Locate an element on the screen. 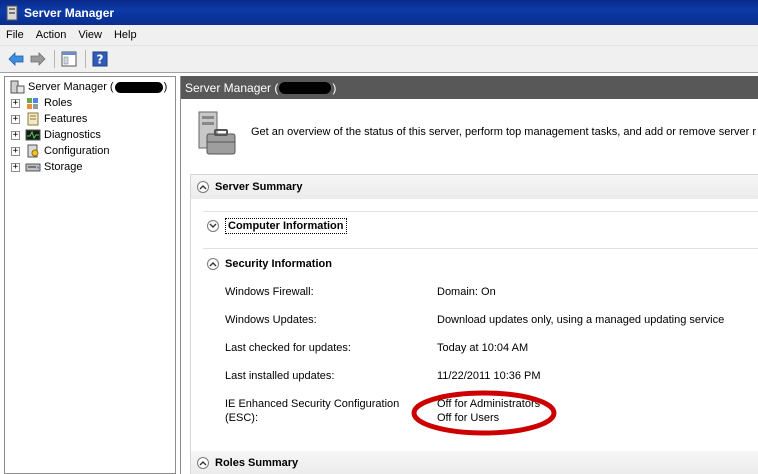 Image resolution: width=758 pixels, height=474 pixels. content-header-prefix: Server Manager ( is located at coordinates (232, 87).